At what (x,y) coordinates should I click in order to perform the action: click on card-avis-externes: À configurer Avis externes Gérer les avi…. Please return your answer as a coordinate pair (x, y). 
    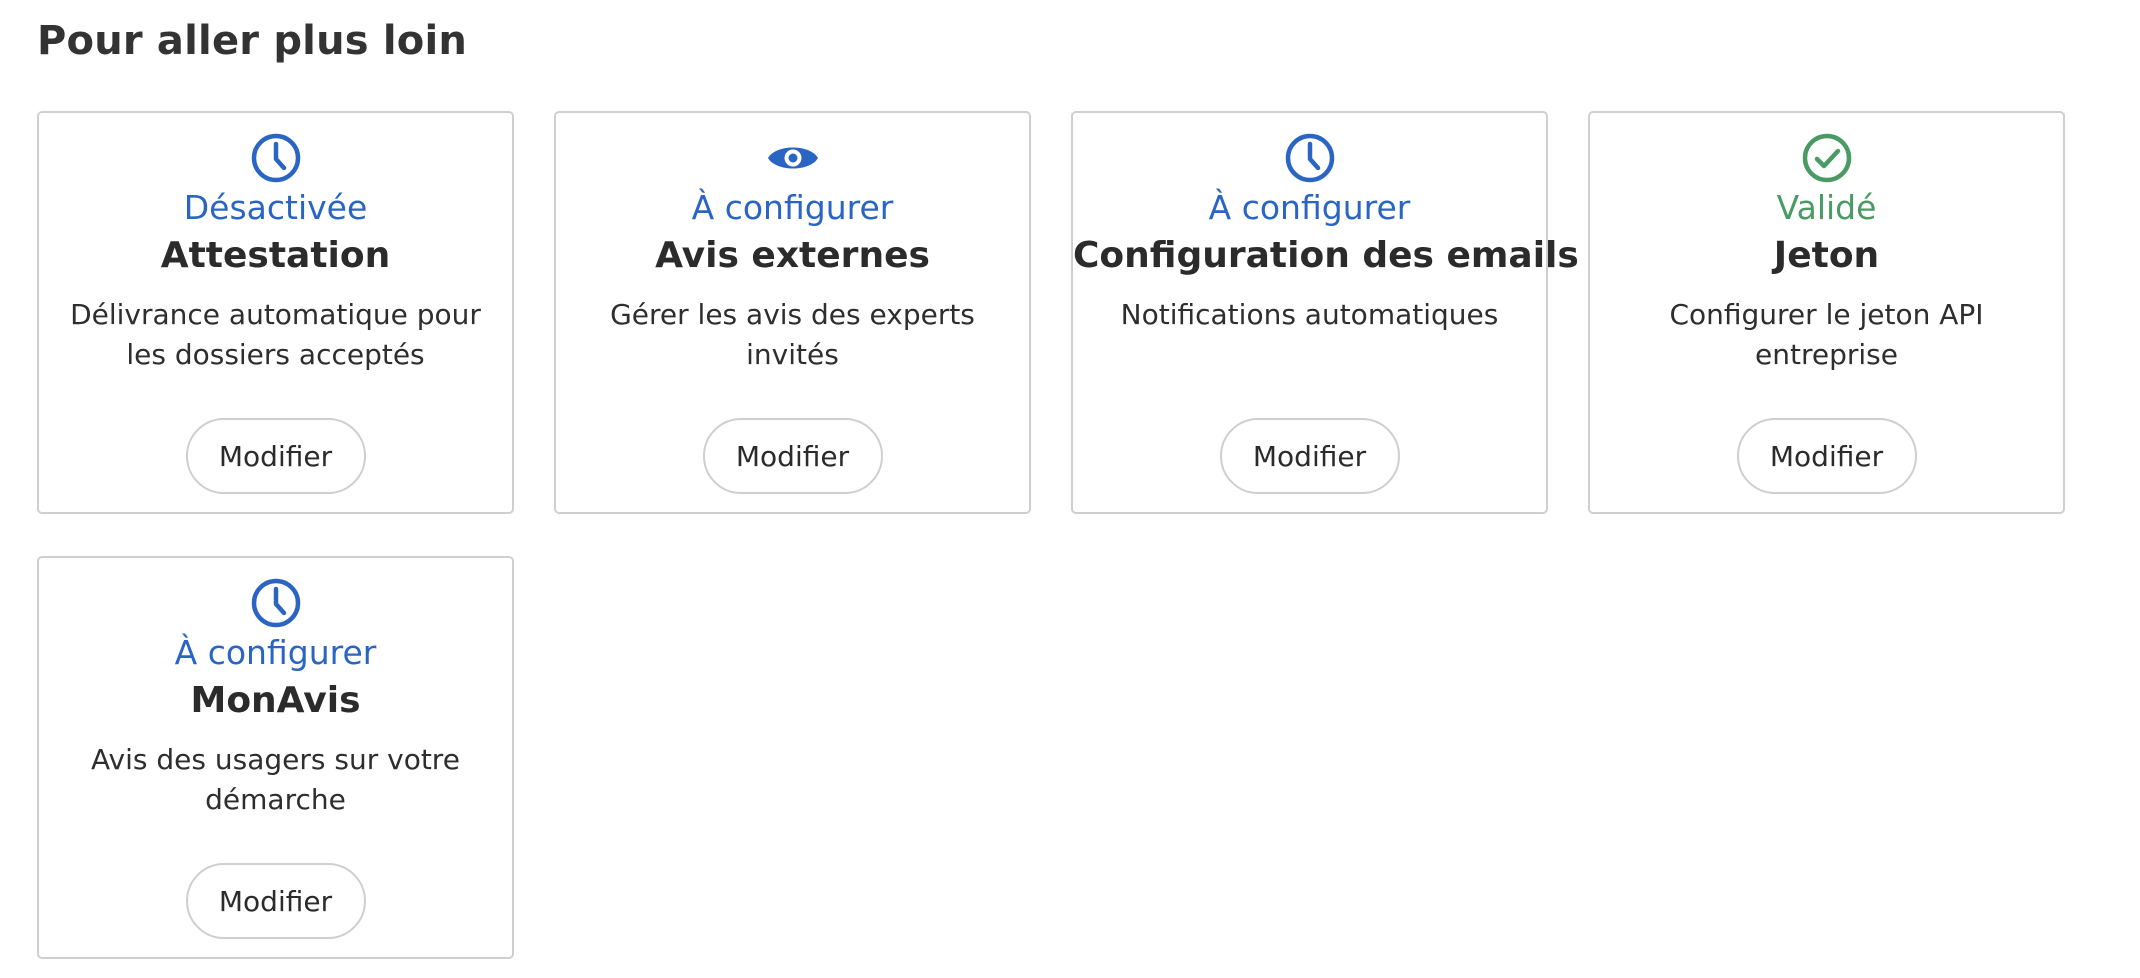
    Looking at the image, I should click on (792, 312).